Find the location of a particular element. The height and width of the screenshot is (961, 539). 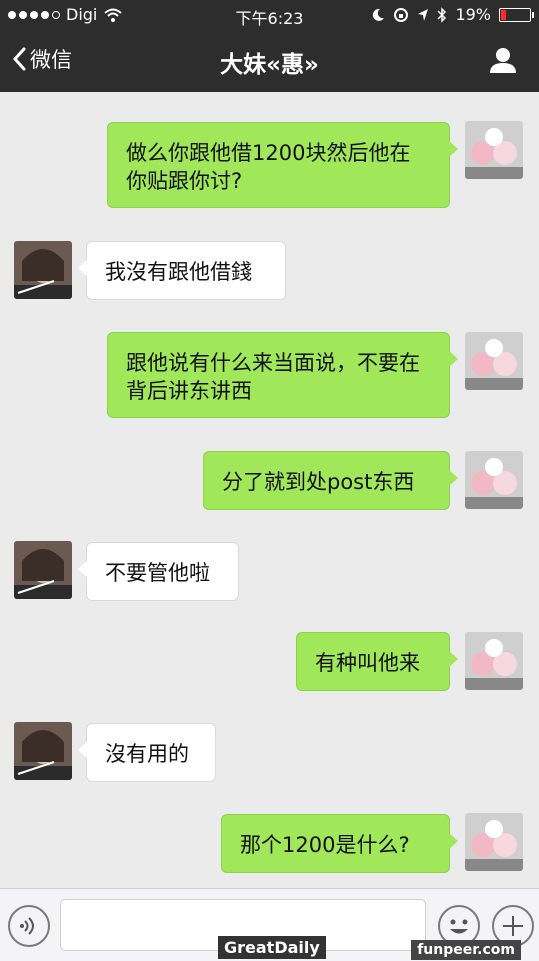

chat-info-button is located at coordinates (503, 62).